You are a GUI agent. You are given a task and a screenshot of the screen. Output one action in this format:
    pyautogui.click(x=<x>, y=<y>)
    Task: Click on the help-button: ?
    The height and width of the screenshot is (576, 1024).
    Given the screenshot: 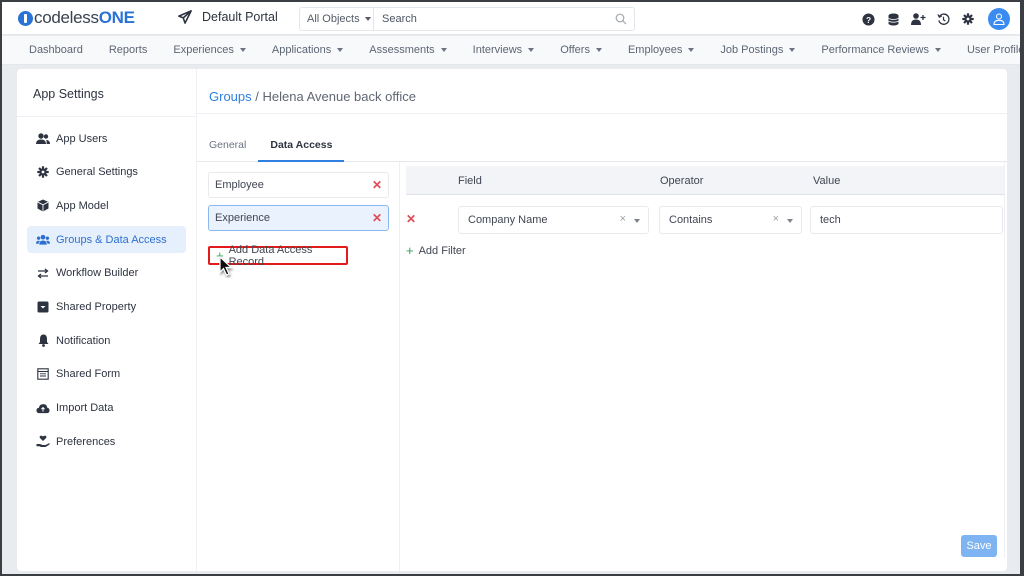 What is the action you would take?
    pyautogui.click(x=868, y=19)
    